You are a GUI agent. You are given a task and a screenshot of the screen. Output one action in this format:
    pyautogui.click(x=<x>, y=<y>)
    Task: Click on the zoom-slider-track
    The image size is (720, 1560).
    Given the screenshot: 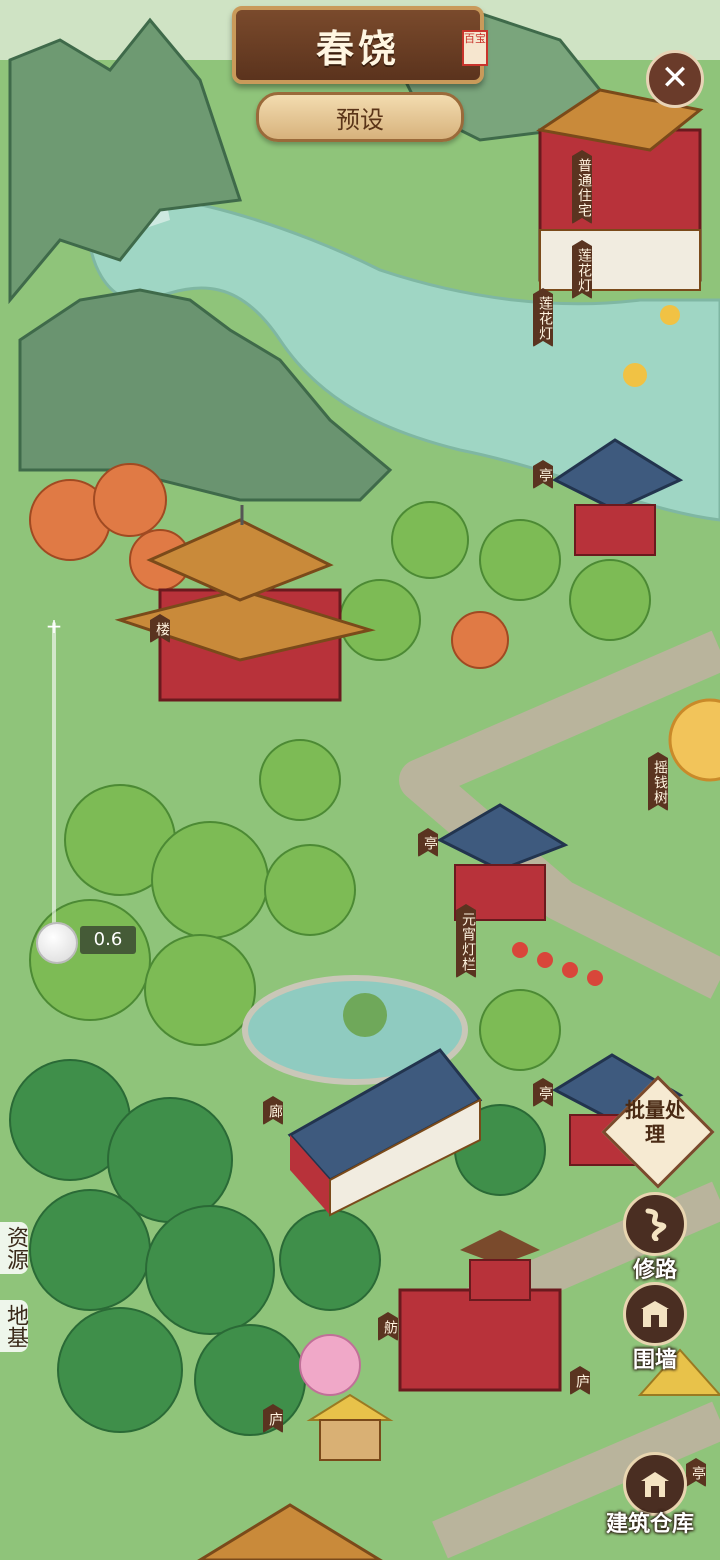 What is the action you would take?
    pyautogui.click(x=54, y=782)
    